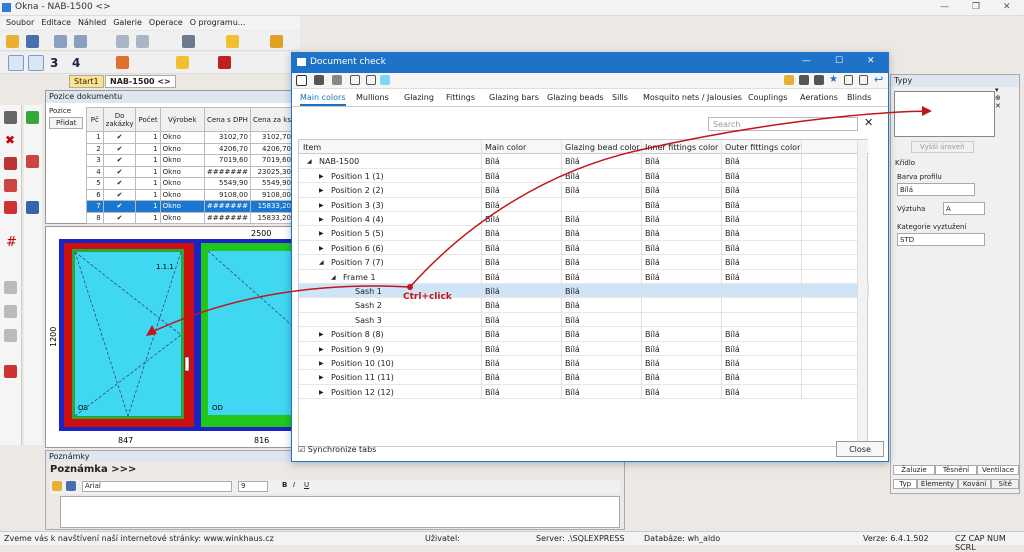  I want to click on rect3-icon, so click(10, 335).